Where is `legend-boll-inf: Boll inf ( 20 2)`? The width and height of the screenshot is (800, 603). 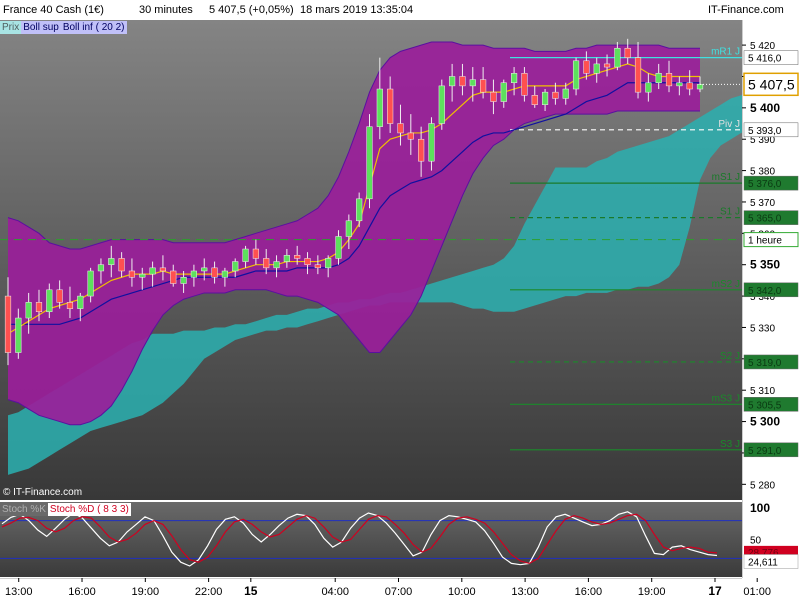
legend-boll-inf: Boll inf ( 20 2) is located at coordinates (93, 27).